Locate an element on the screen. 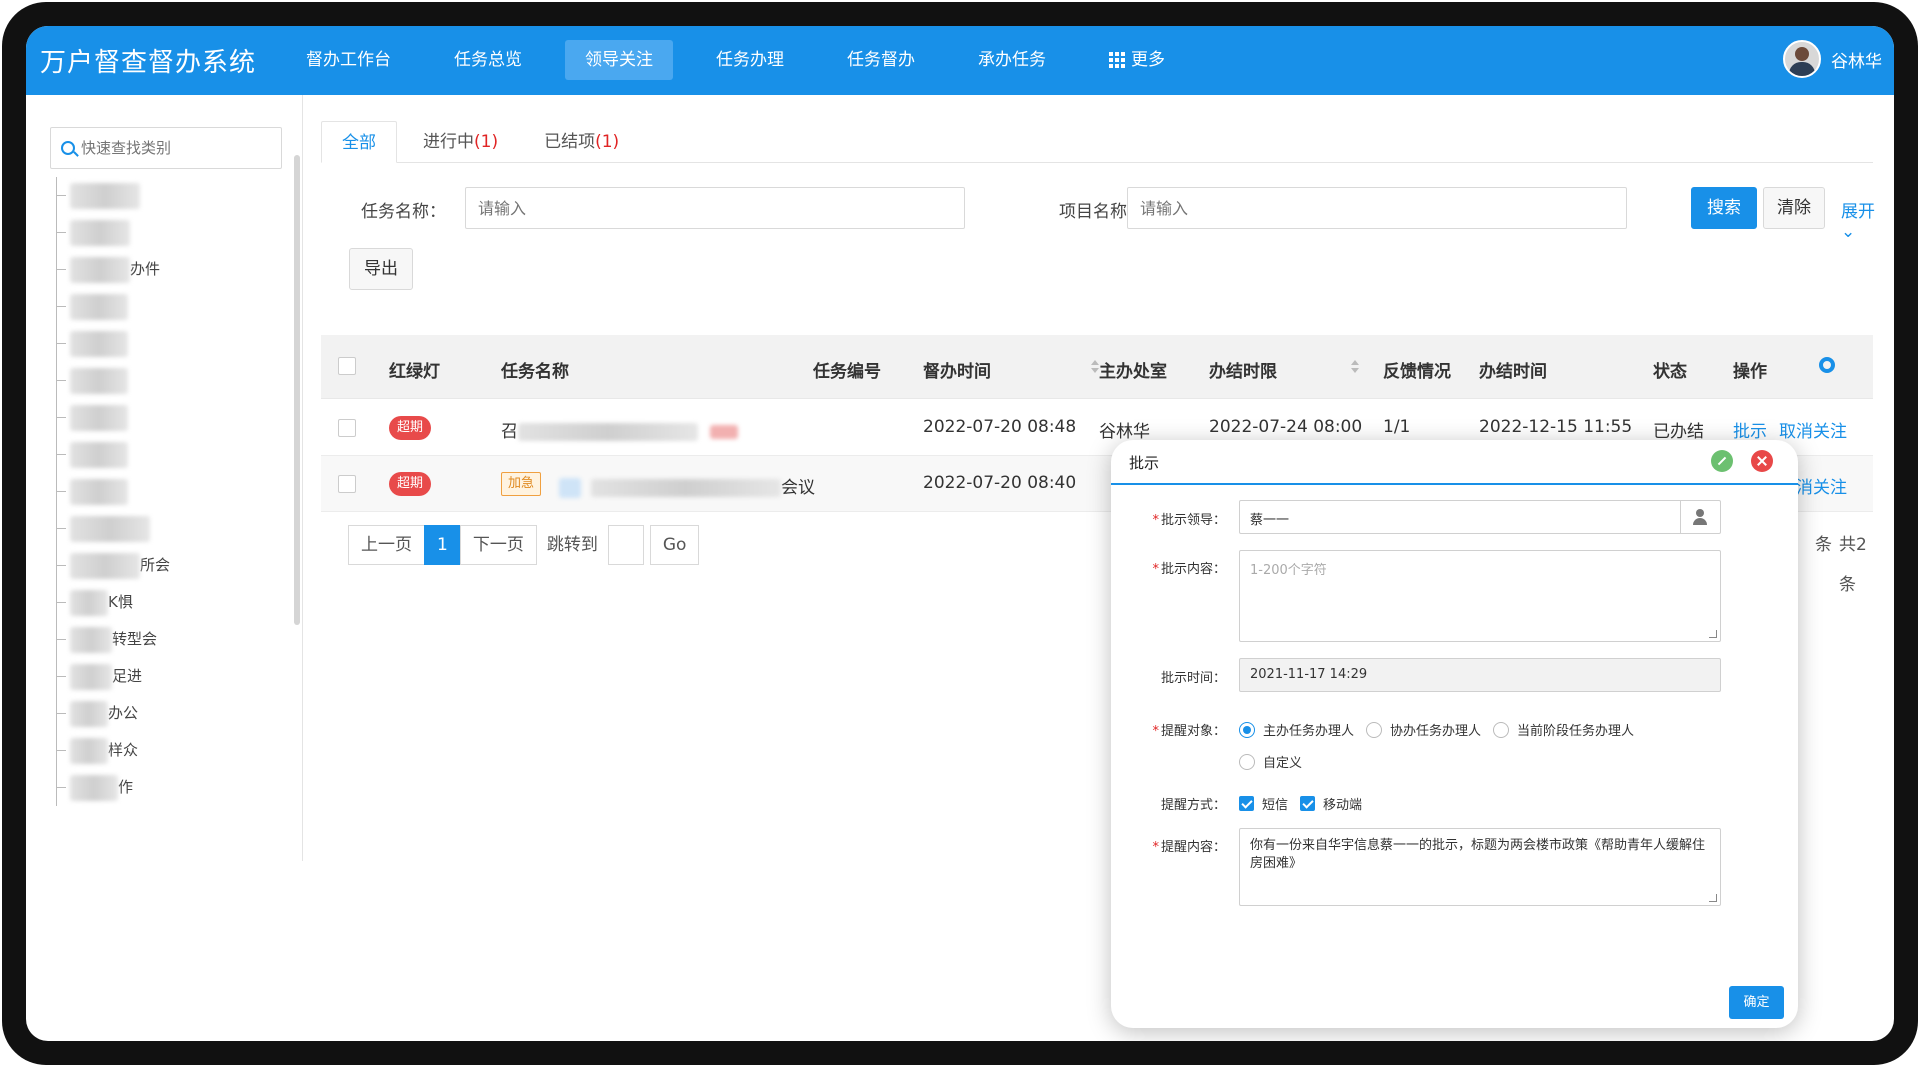  leader-value: 蔡一一 is located at coordinates (1270, 520).